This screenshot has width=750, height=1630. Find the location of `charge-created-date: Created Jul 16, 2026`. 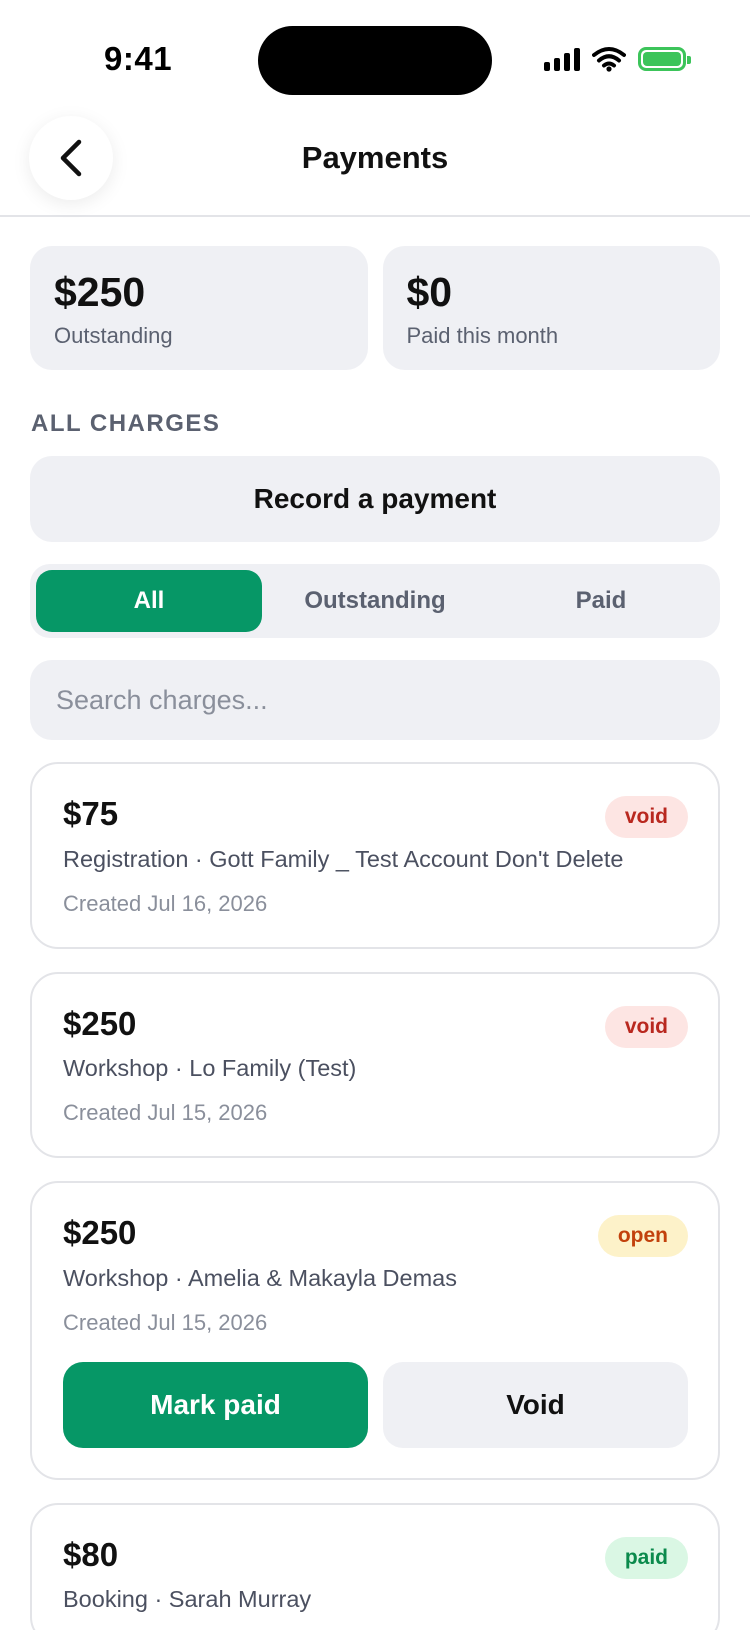

charge-created-date: Created Jul 16, 2026 is located at coordinates (165, 903).